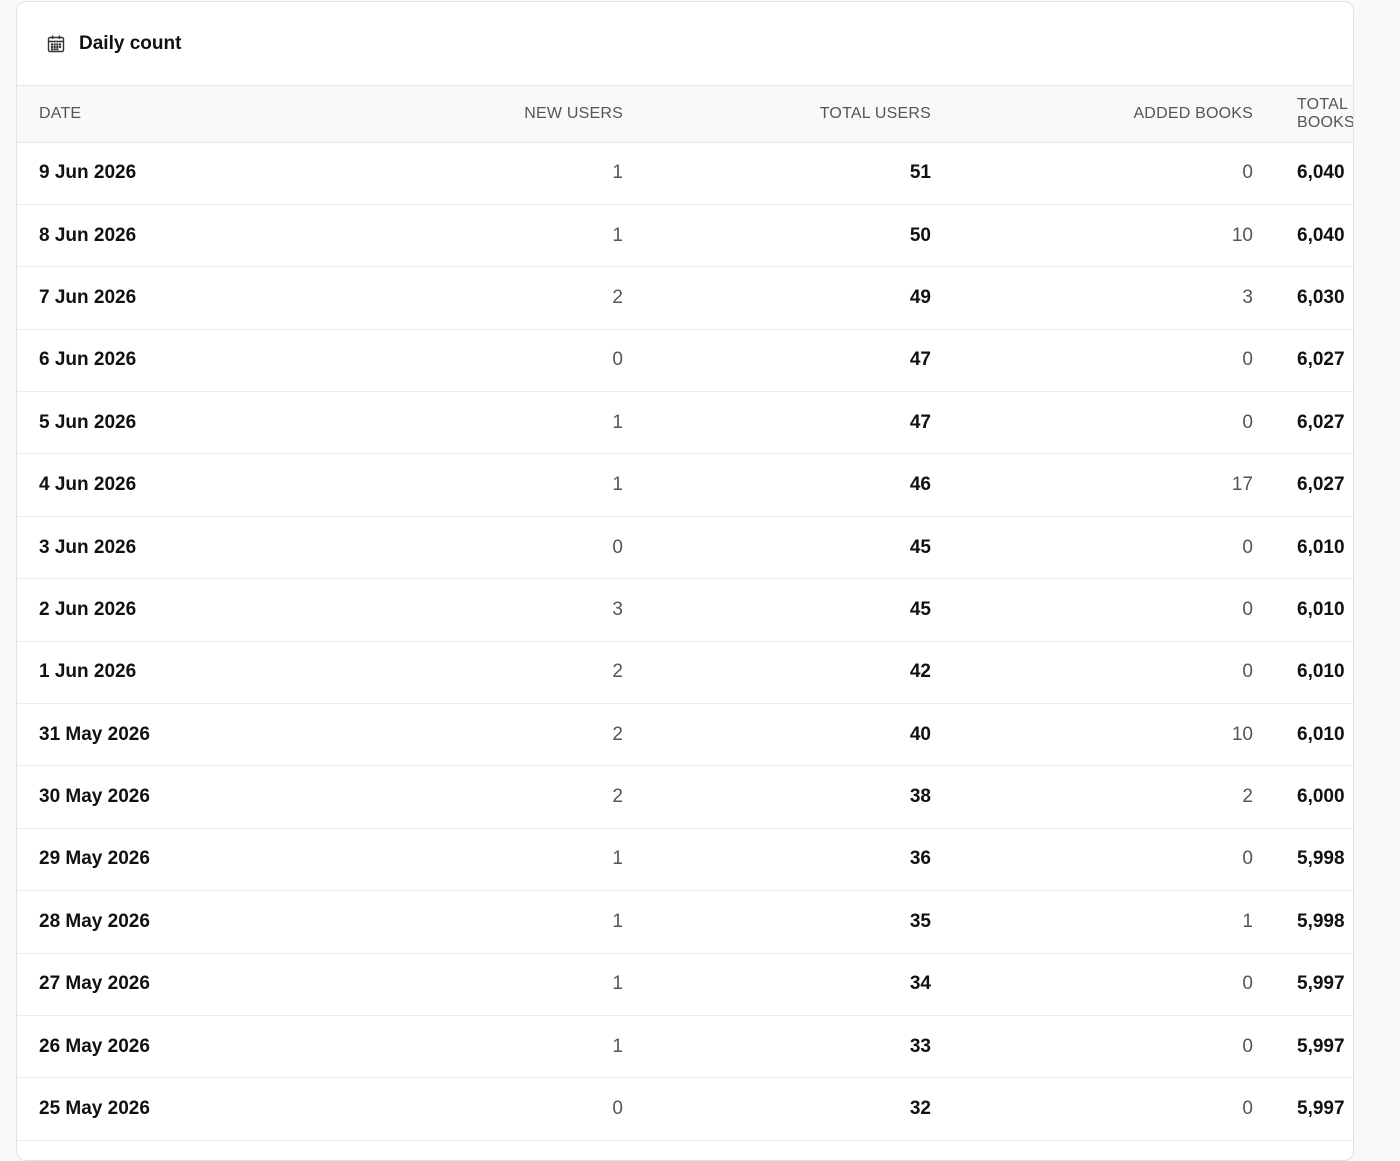 The height and width of the screenshot is (1161, 1400). I want to click on cell-date: 9 Jun 2026, so click(88, 173).